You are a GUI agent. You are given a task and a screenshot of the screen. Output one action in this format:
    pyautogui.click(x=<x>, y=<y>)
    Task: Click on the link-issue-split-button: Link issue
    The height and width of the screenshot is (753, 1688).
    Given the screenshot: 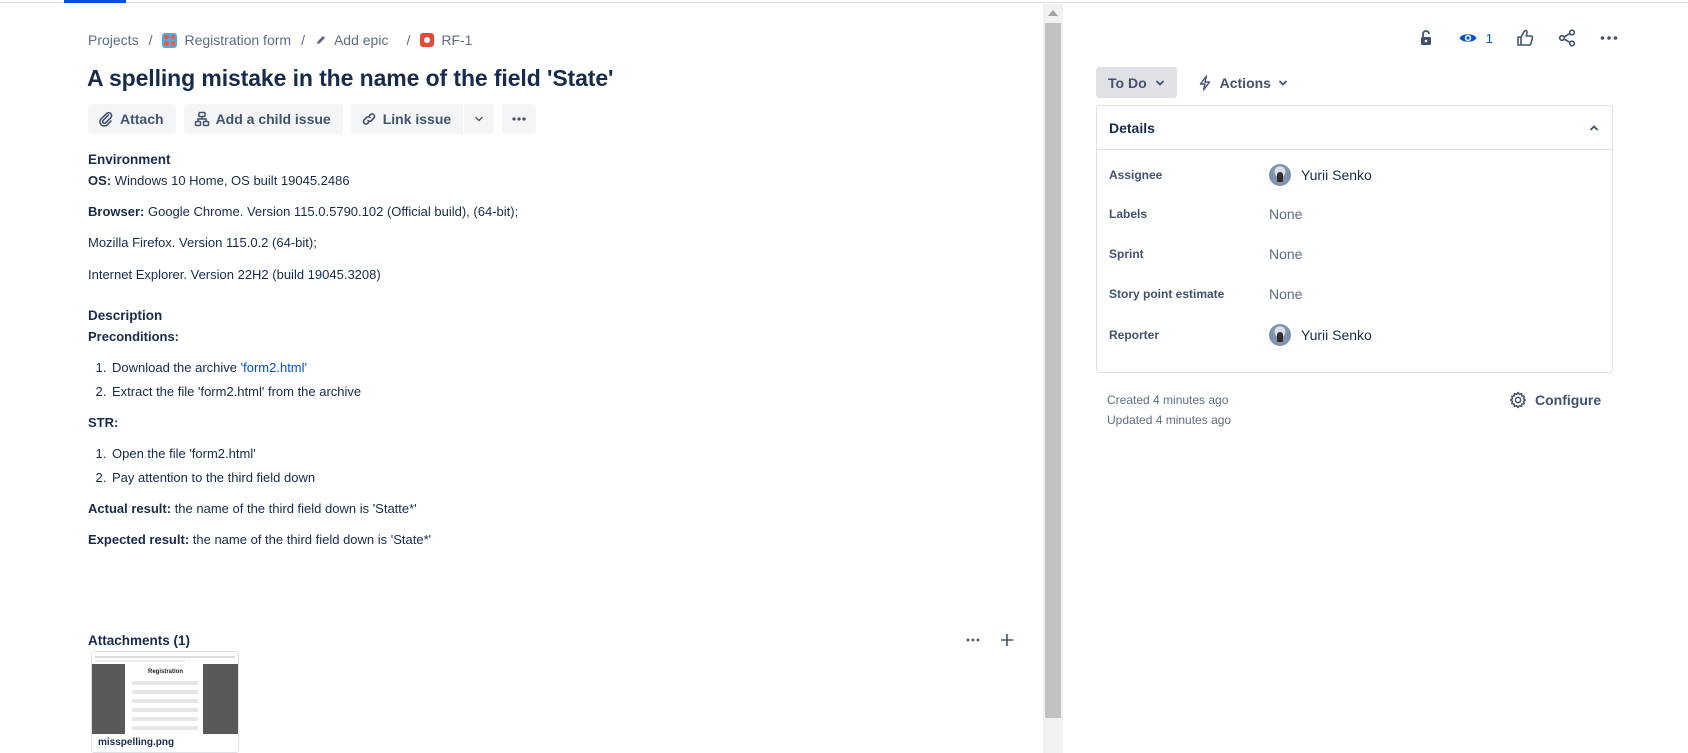 What is the action you would take?
    pyautogui.click(x=422, y=119)
    